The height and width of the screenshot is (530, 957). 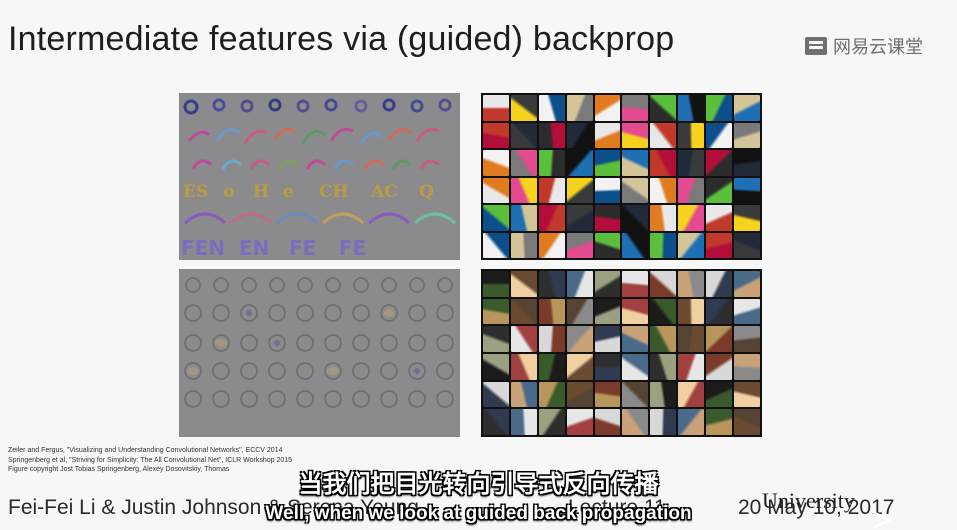 I want to click on letter-mark: Q, so click(x=426, y=192).